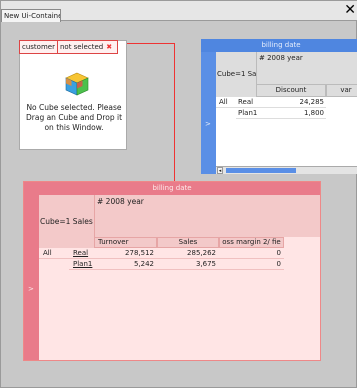  I want to click on table-cell: 1,800, so click(291, 113).